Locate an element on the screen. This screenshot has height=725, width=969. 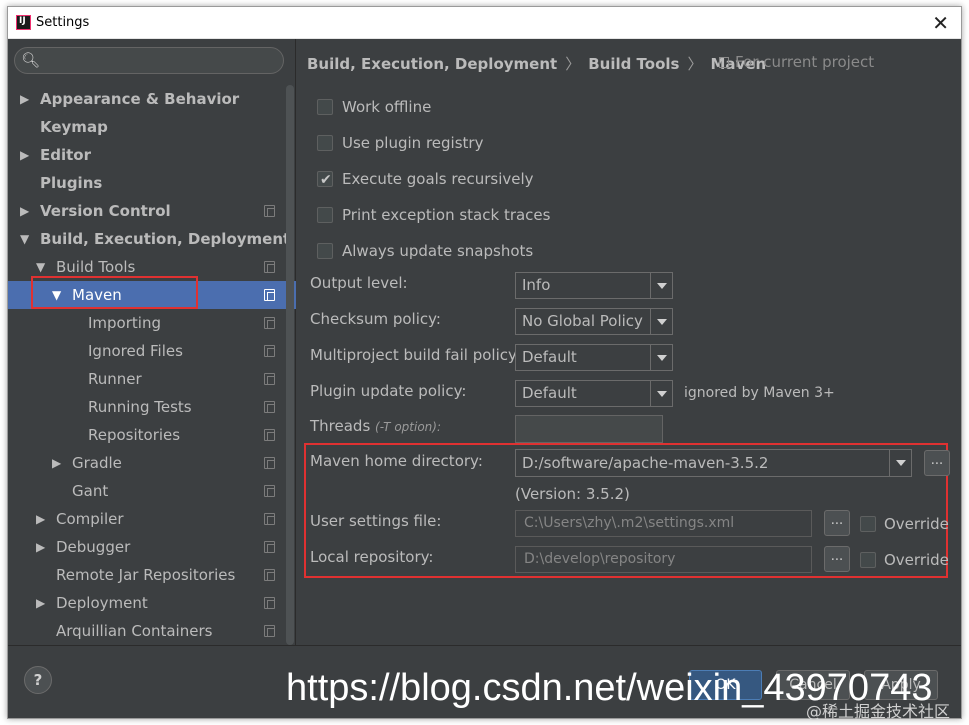
search-icon: 🔍︎ is located at coordinates (31, 60).